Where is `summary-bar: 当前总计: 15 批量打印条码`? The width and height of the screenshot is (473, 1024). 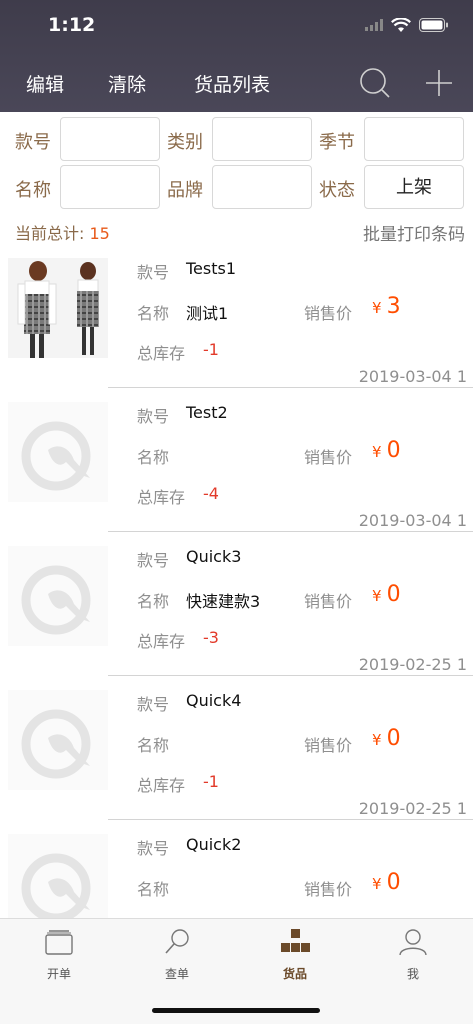
summary-bar: 当前总计: 15 批量打印条码 is located at coordinates (236, 231).